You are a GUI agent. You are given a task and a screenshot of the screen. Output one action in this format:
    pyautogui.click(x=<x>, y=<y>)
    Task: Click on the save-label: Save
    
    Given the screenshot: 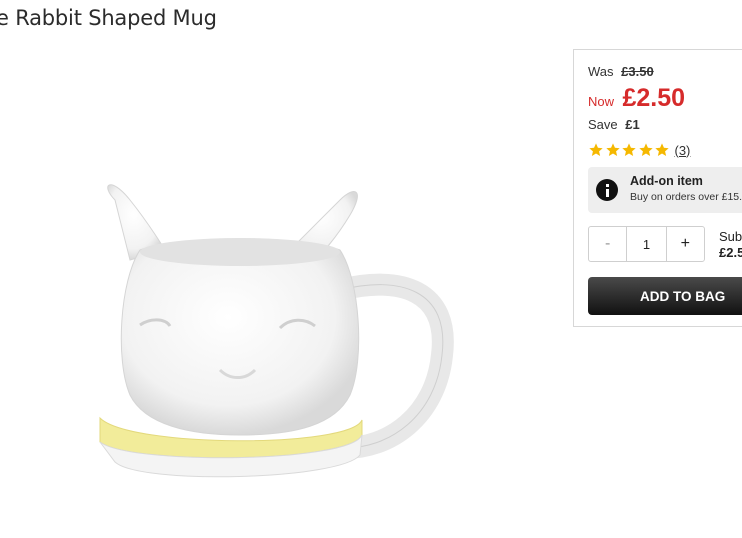 What is the action you would take?
    pyautogui.click(x=603, y=124)
    